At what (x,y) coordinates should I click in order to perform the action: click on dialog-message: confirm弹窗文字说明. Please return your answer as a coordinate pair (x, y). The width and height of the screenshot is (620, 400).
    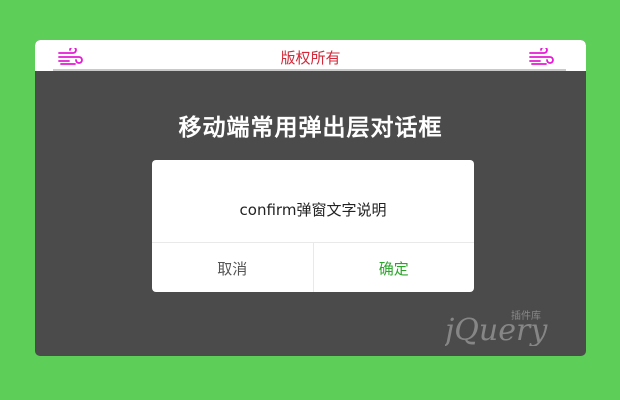
    Looking at the image, I should click on (313, 210).